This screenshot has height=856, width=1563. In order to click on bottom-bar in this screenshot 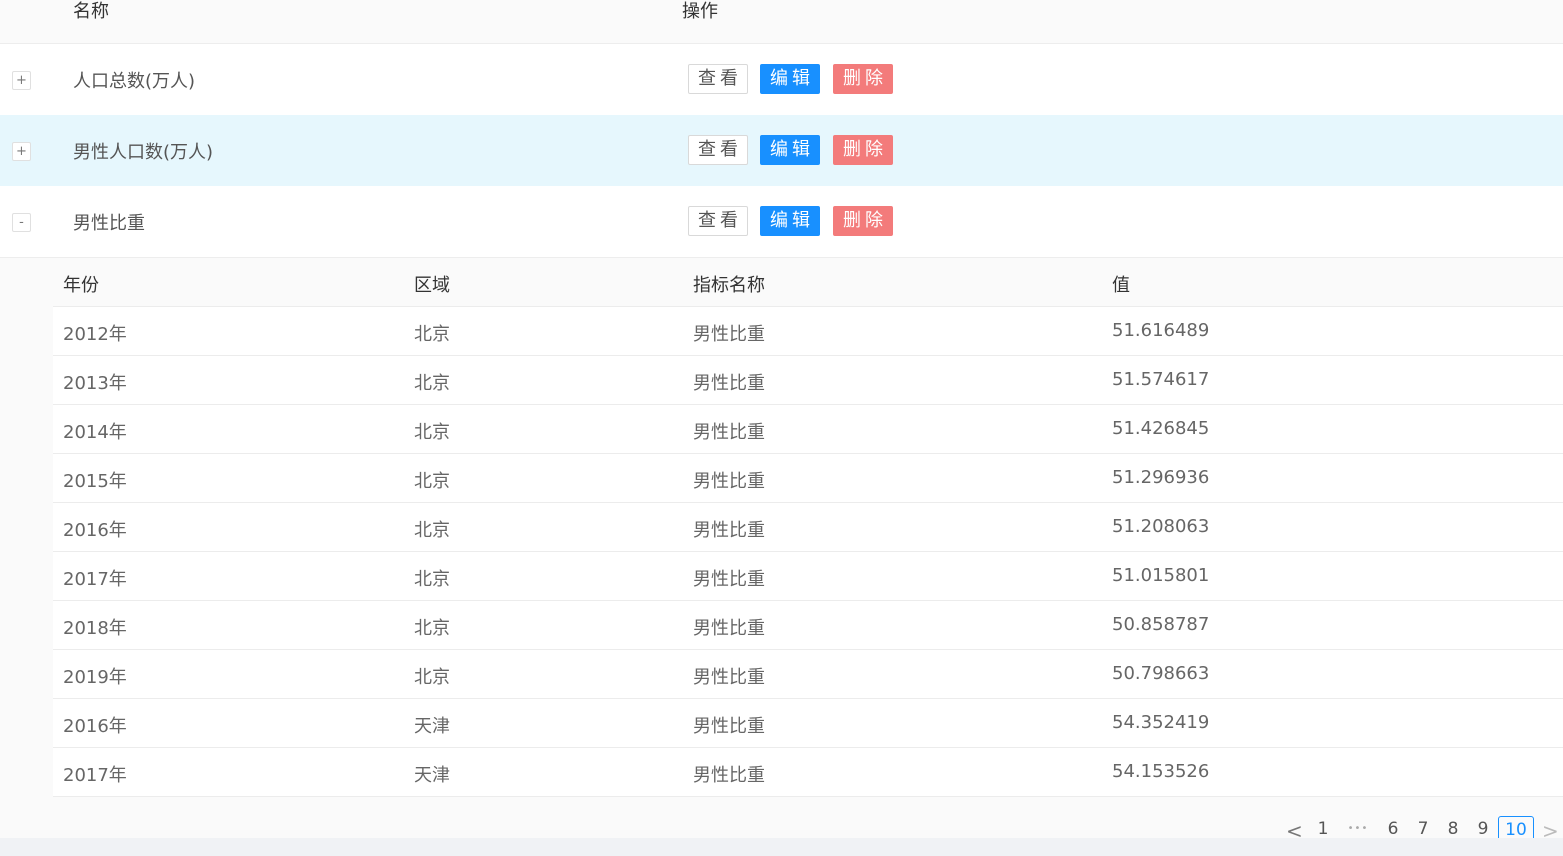, I will do `click(781, 847)`.